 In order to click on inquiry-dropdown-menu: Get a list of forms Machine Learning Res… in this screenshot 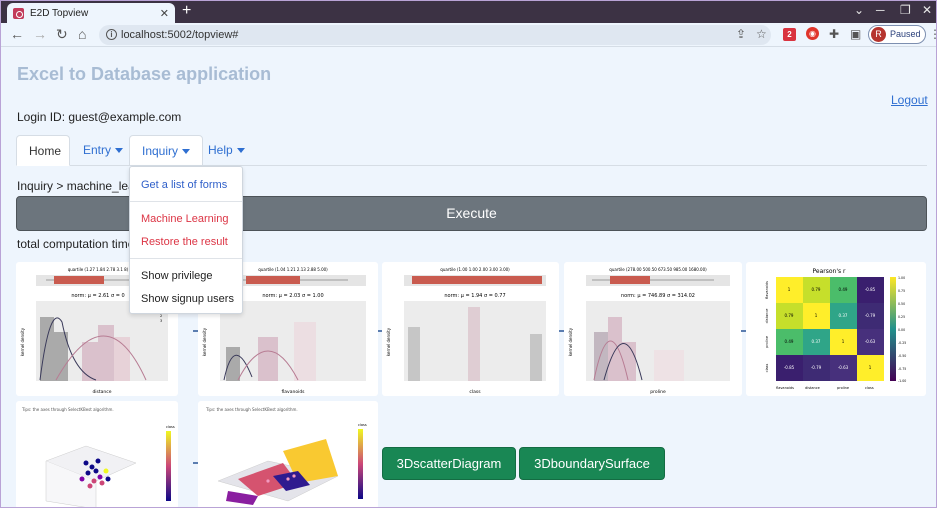, I will do `click(186, 240)`.